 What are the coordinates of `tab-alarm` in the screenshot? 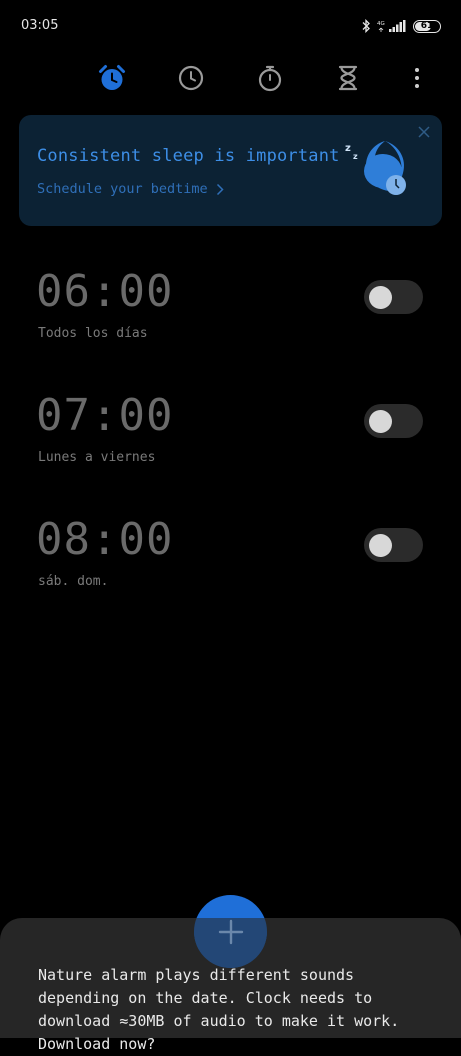 It's located at (112, 78).